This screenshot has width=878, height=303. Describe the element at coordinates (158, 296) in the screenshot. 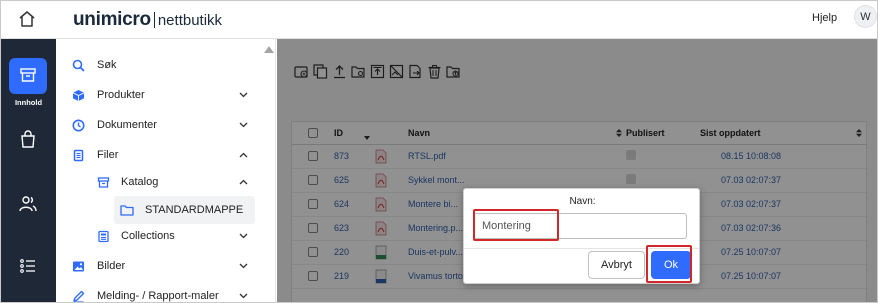

I see `sidebar-item-label: Melding- / Rapport-maler` at that location.